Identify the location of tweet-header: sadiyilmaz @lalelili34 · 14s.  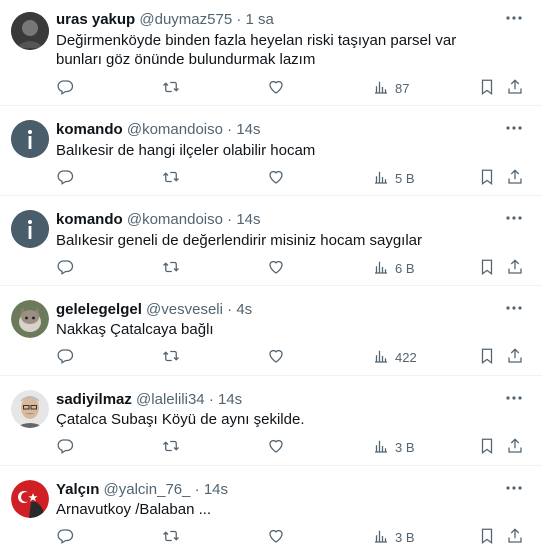
(149, 400).